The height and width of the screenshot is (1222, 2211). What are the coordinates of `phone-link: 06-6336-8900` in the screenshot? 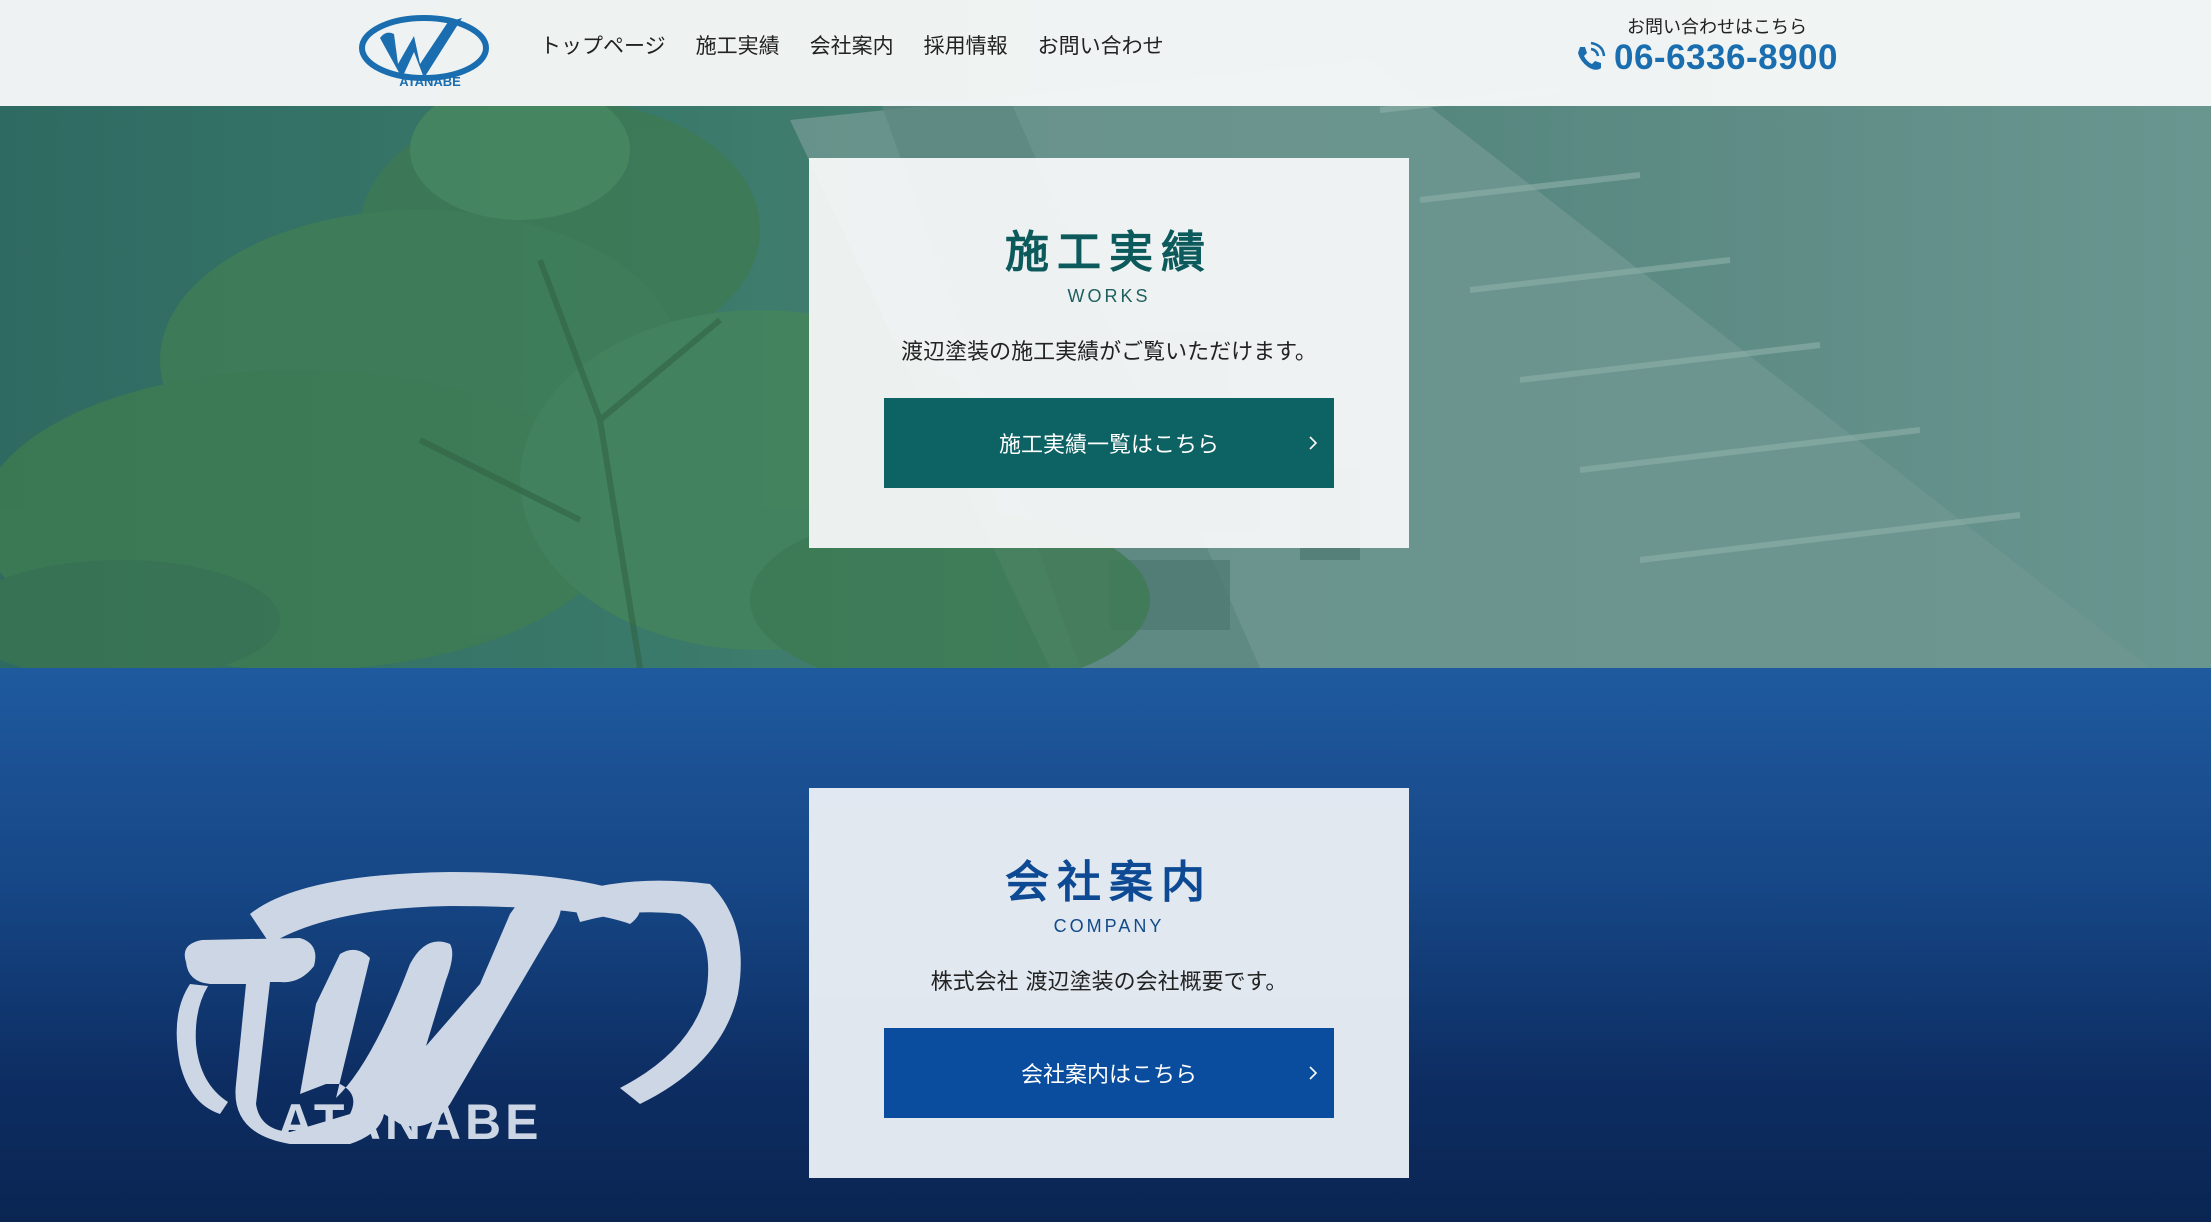 It's located at (1705, 58).